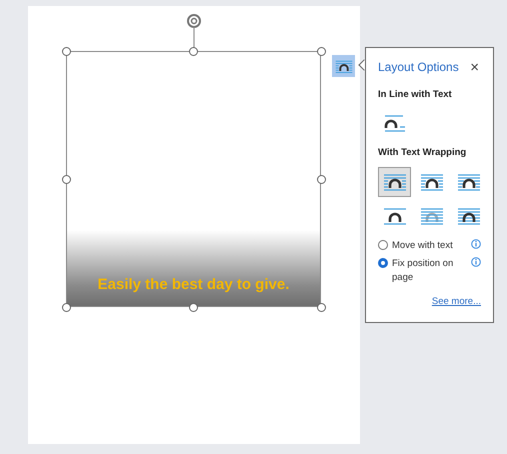 This screenshot has width=507, height=454. I want to click on section-heading: With Text Wrapping, so click(423, 153).